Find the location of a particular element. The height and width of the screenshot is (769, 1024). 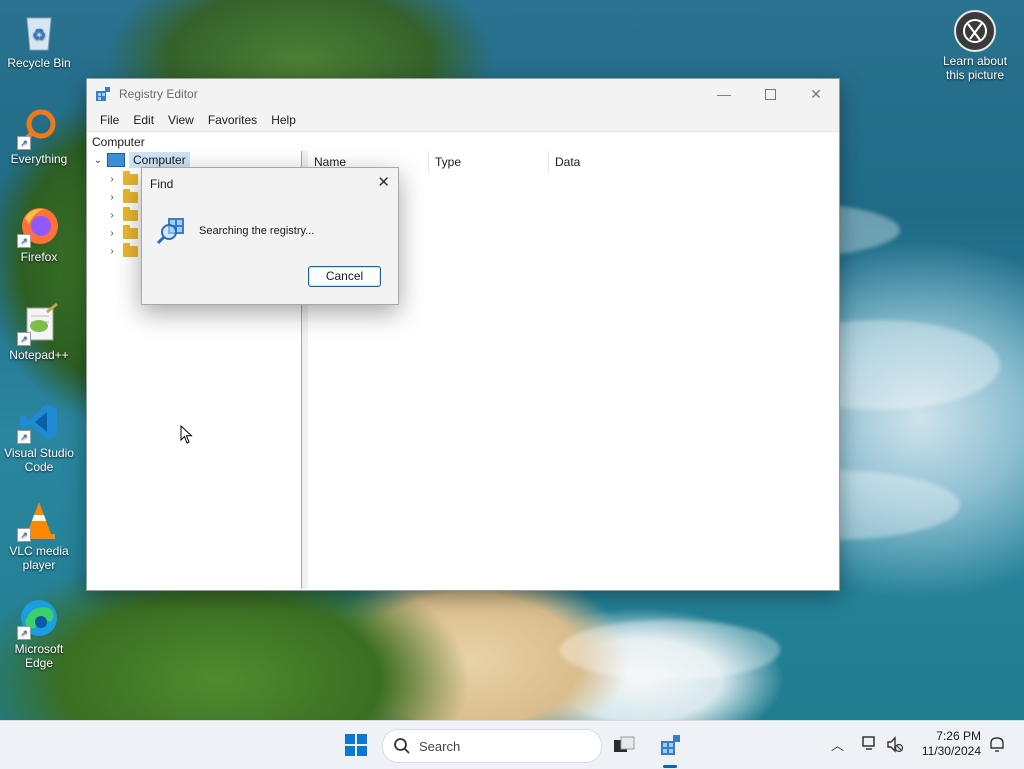

everything-search-icon: ↗ is located at coordinates (39, 128).